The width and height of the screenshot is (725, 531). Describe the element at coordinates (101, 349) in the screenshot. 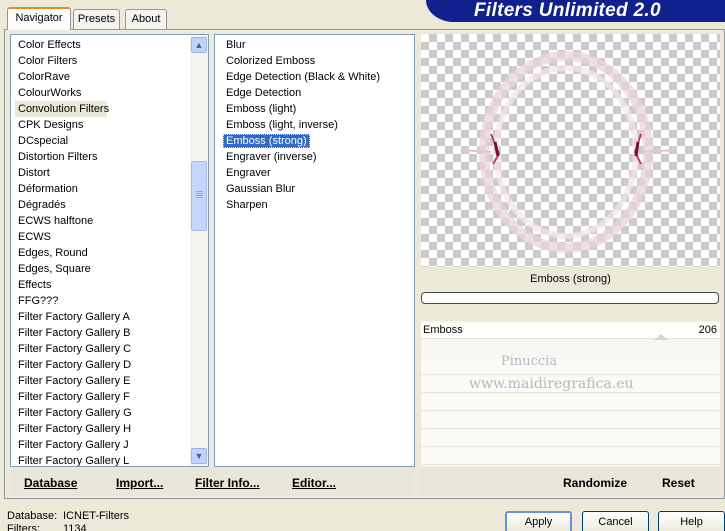

I see `category-item: Filter Factory Gallery C` at that location.